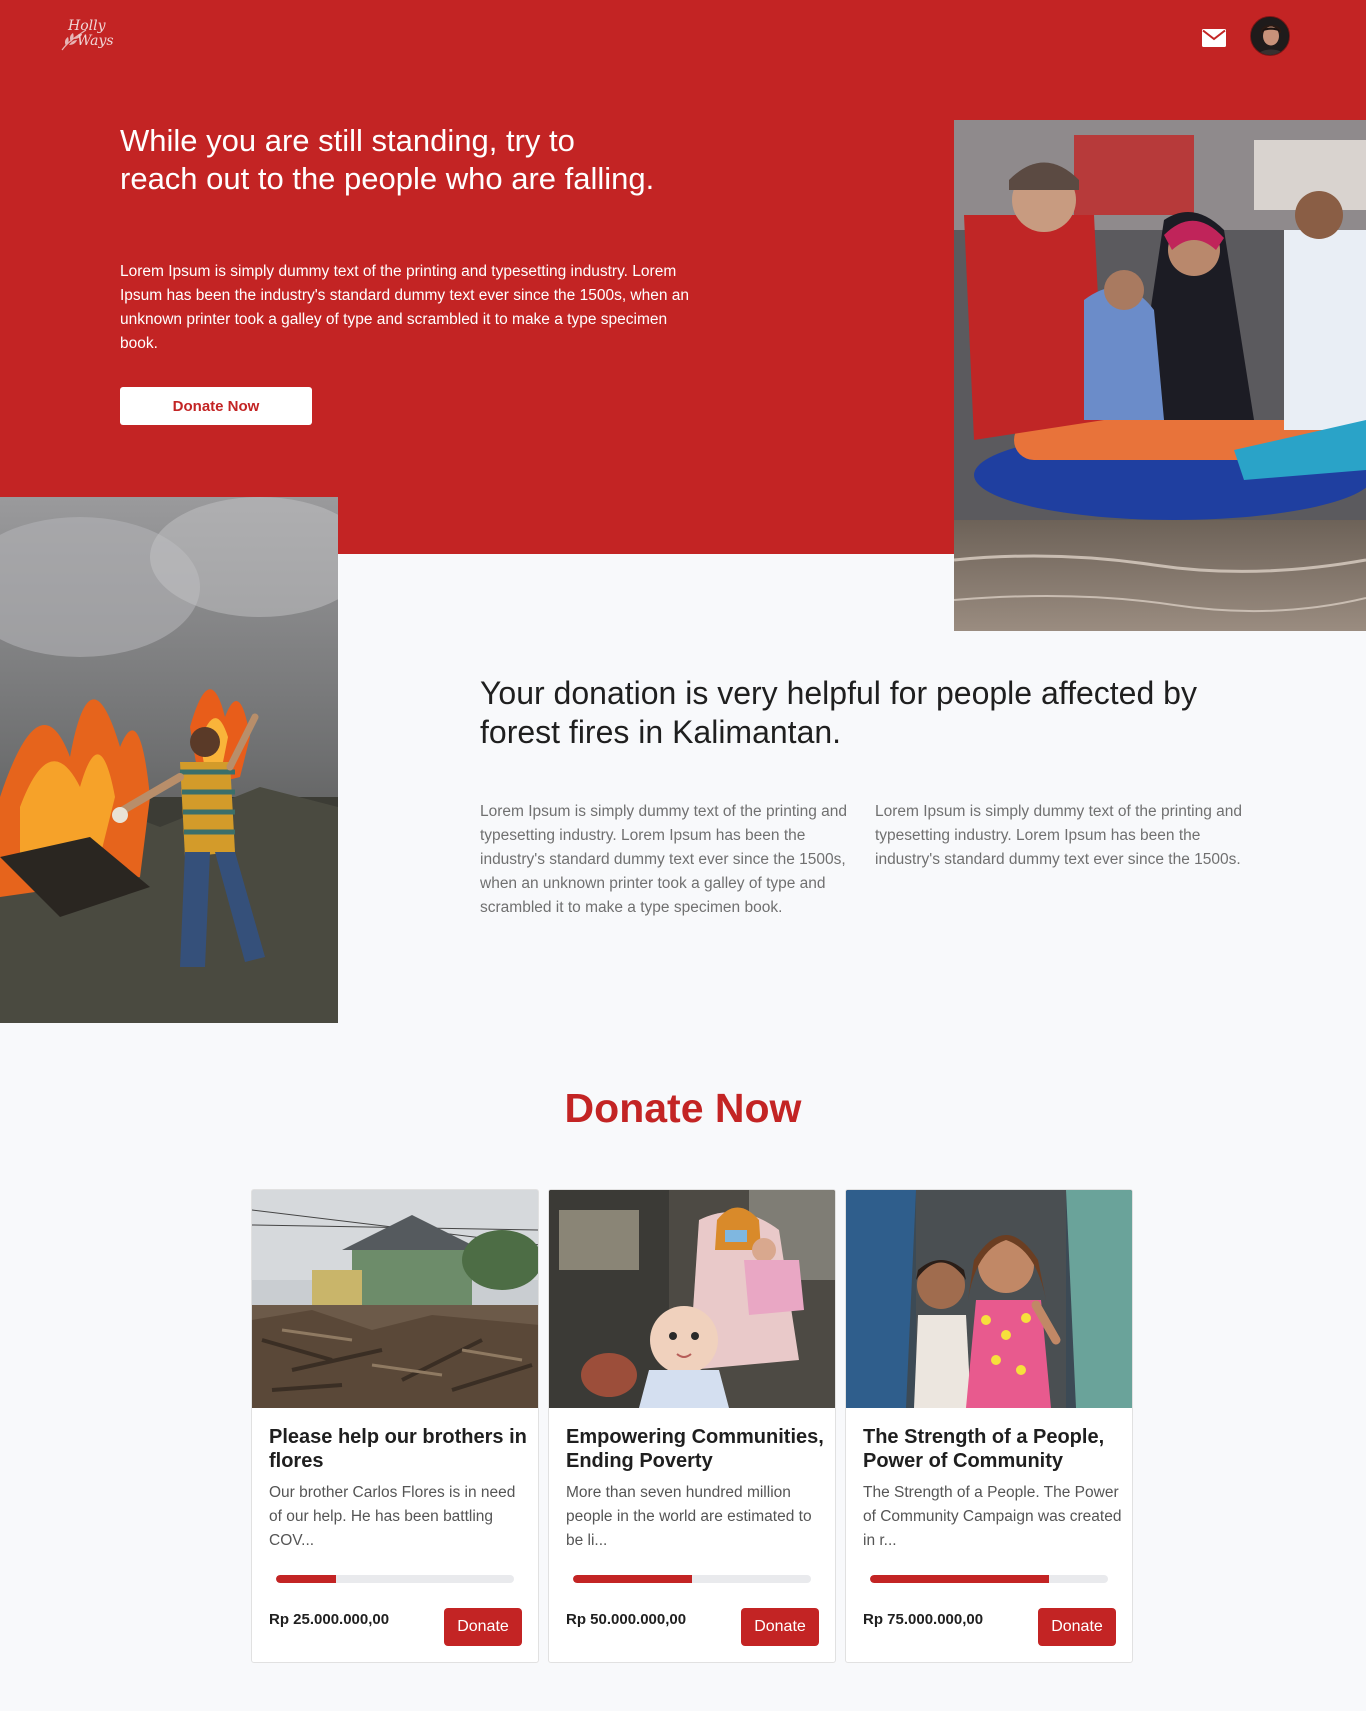 The width and height of the screenshot is (1366, 1711). I want to click on card-image-mother-baby, so click(692, 1299).